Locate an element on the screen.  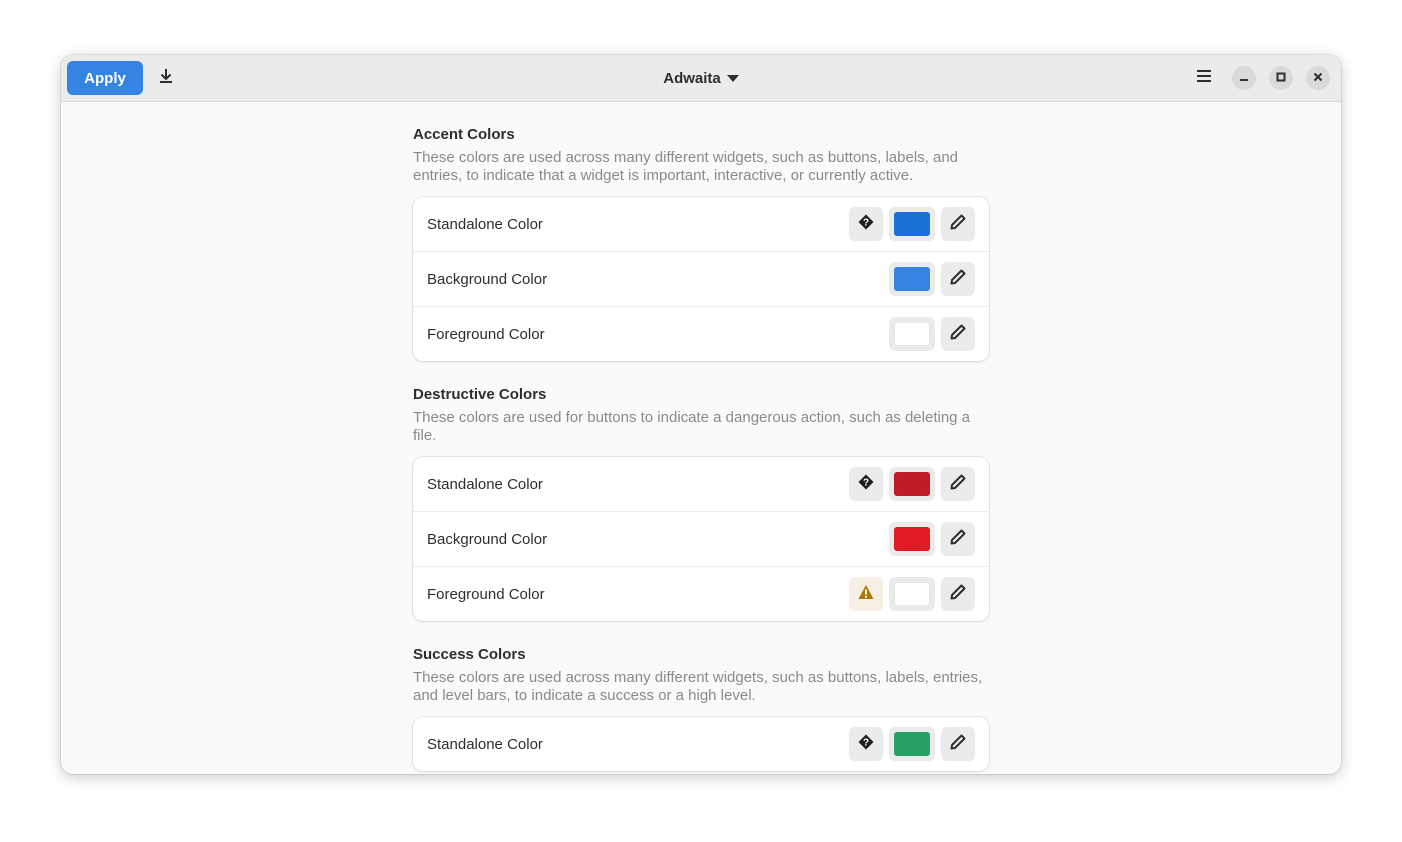
minimize-button is located at coordinates (1244, 78).